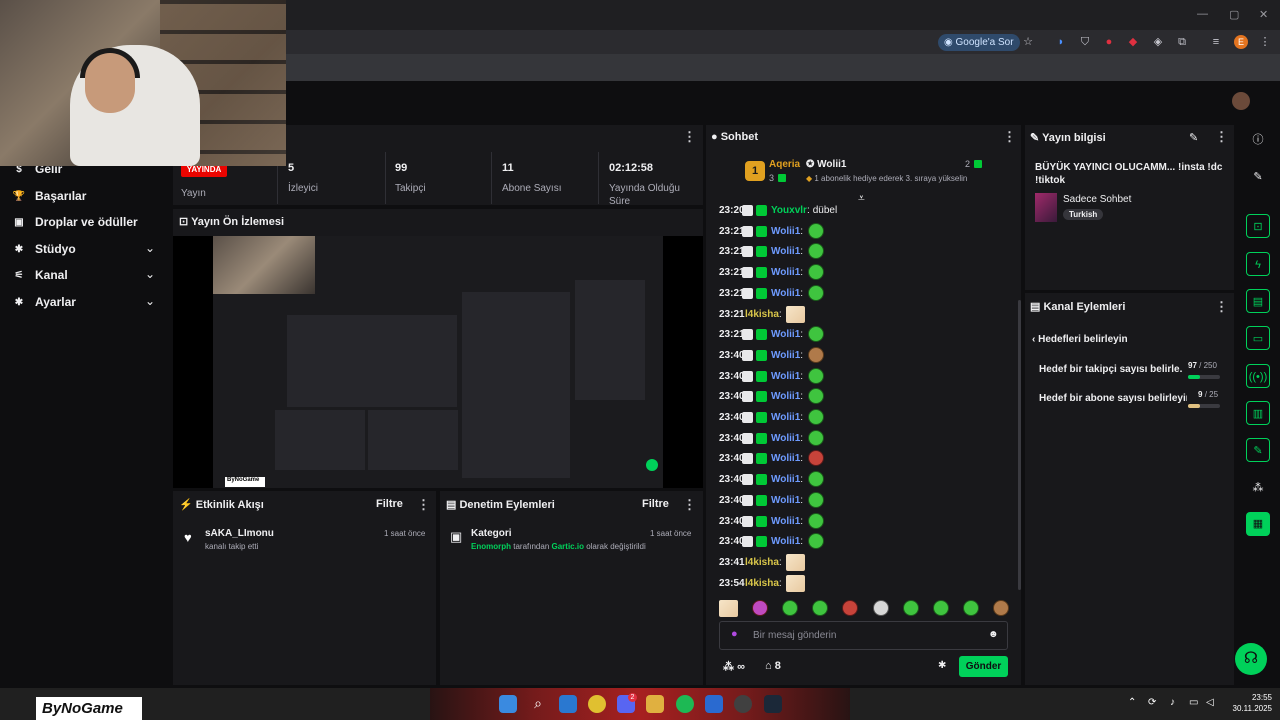 This screenshot has height=720, width=1280. Describe the element at coordinates (1097, 199) in the screenshot. I see `category-name: Sadece Sohbet` at that location.